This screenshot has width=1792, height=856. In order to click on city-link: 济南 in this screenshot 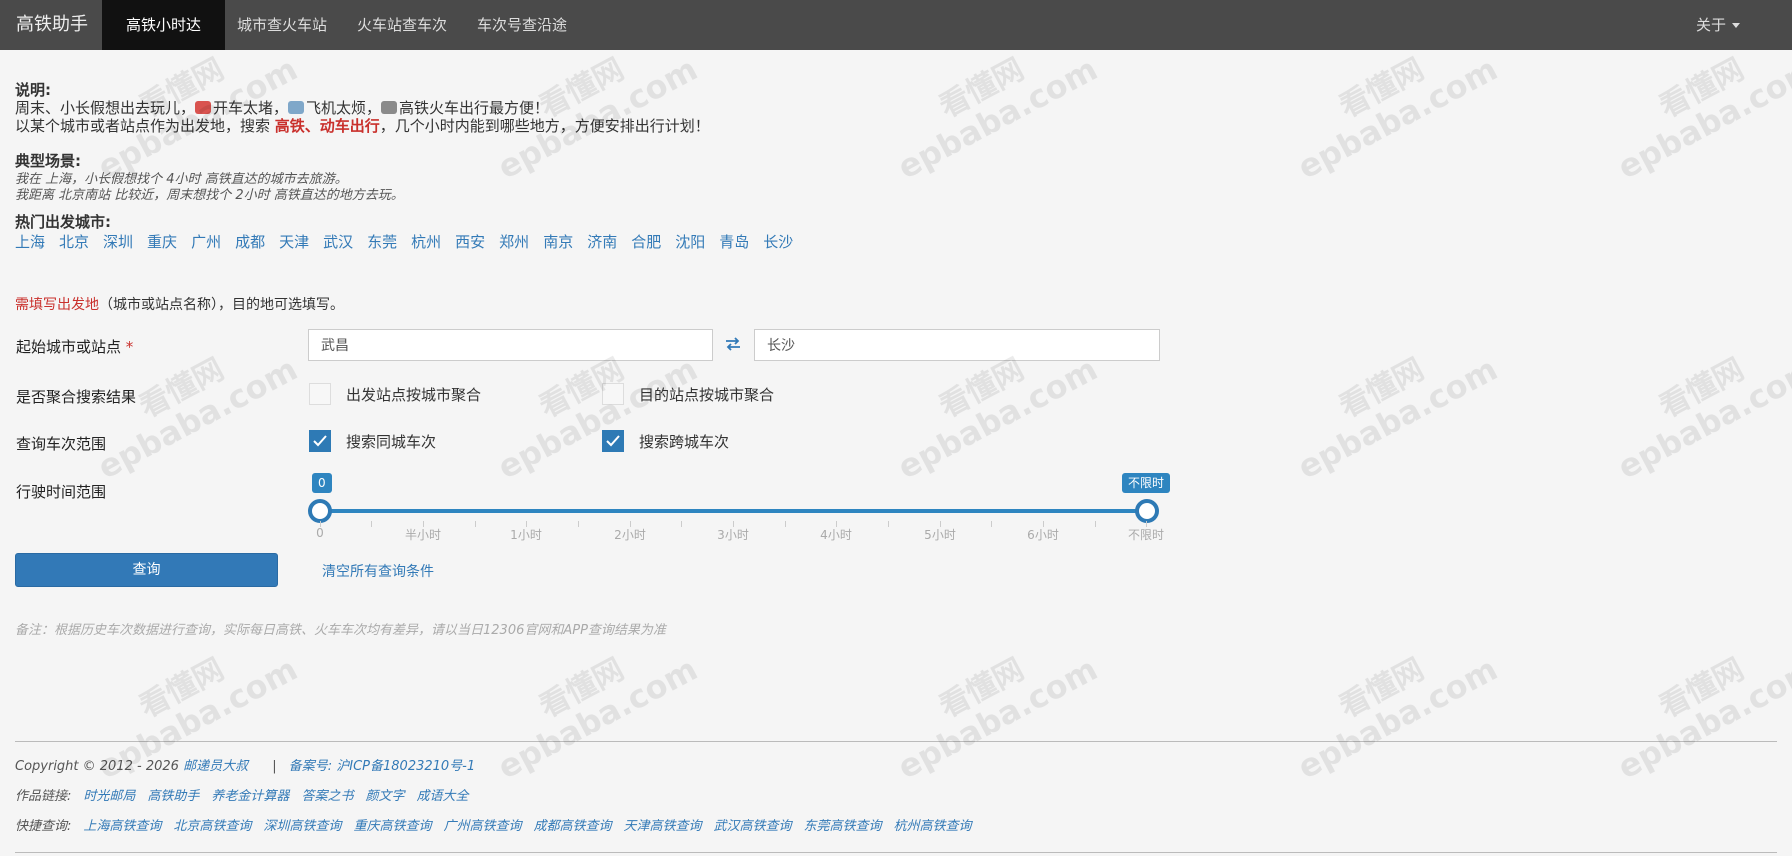, I will do `click(602, 242)`.